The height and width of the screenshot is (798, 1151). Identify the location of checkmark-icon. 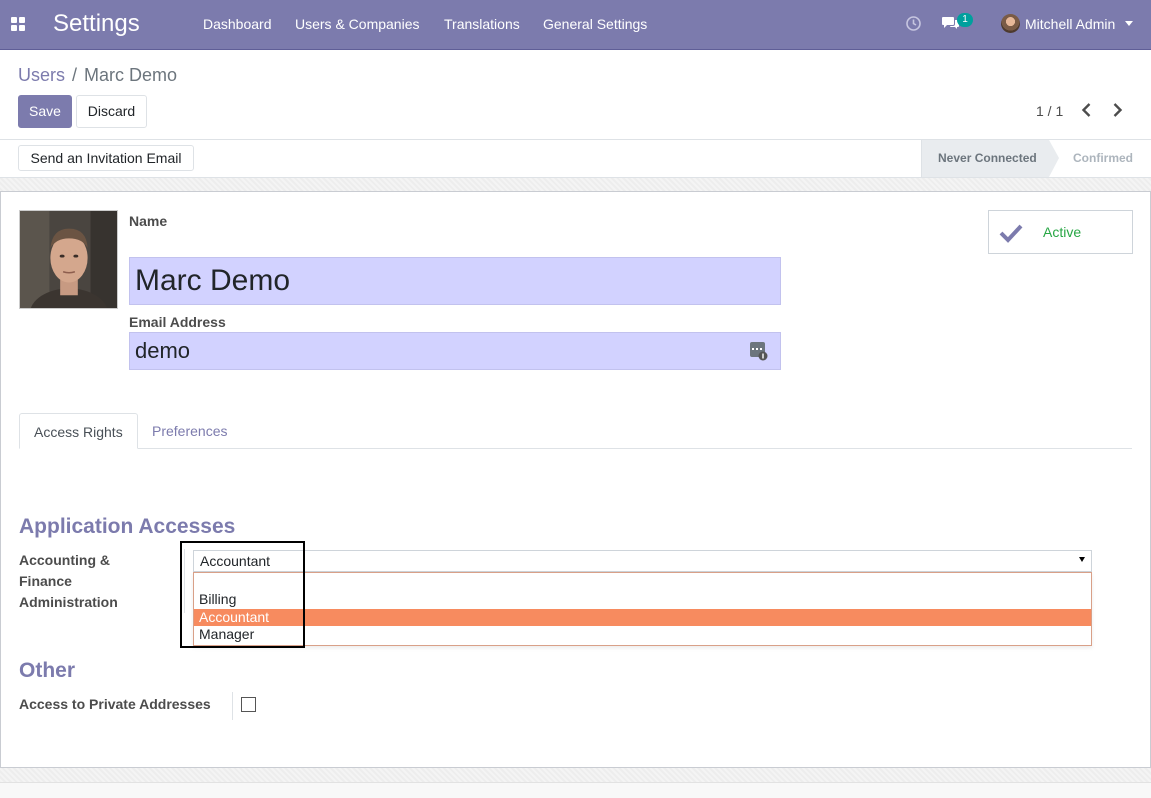
(1011, 233).